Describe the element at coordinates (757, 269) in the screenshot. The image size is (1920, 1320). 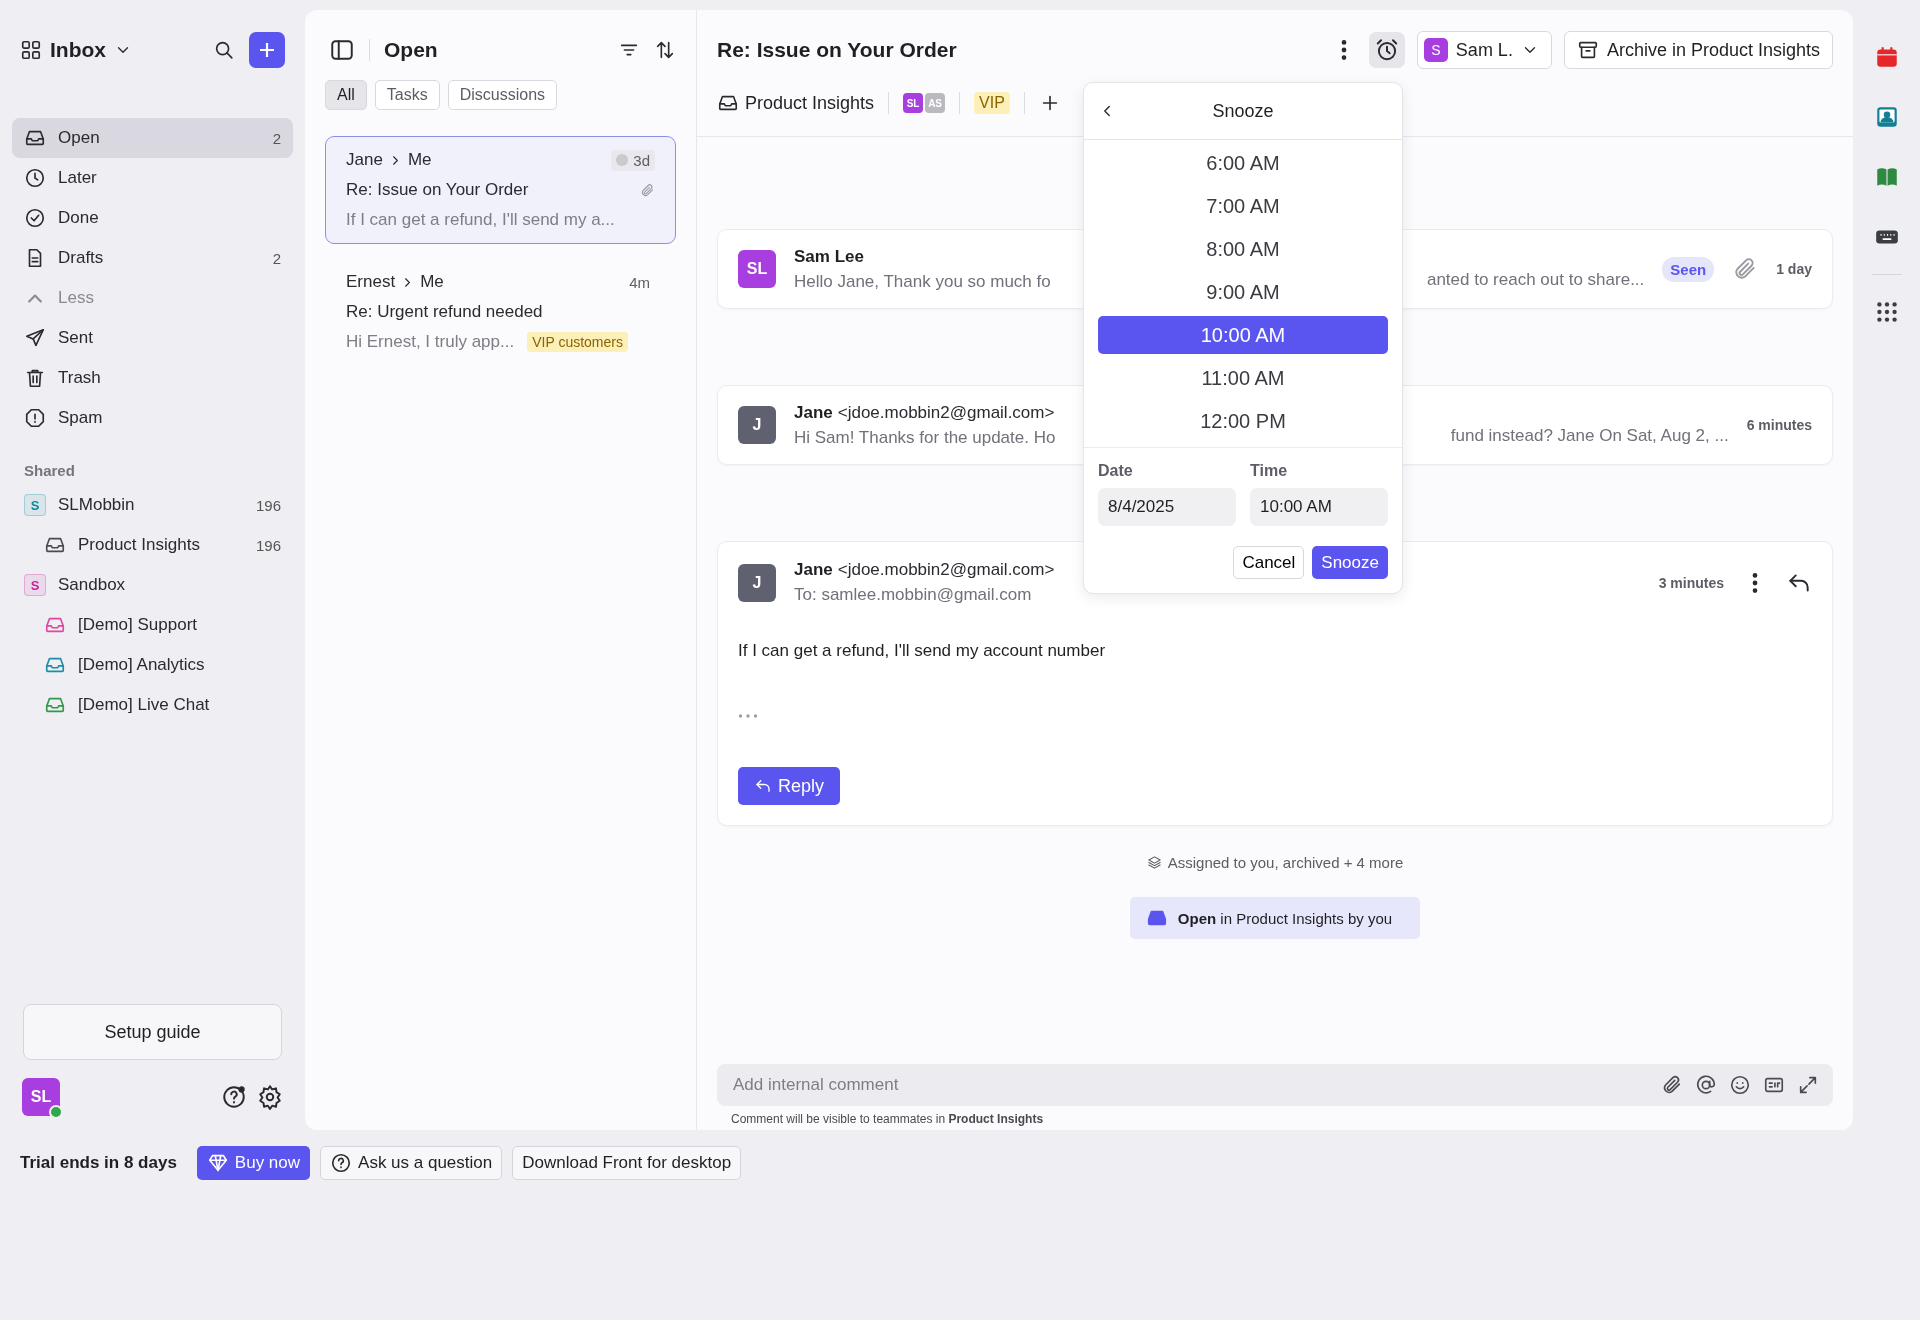
I see `sender-avatar: SL` at that location.